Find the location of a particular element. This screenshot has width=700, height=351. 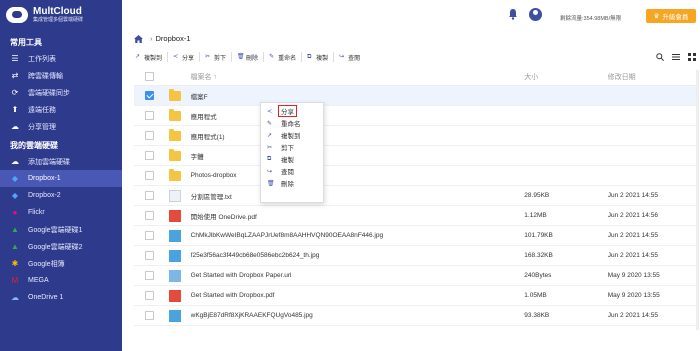

file-date: Jun 2 2021 14:56 is located at coordinates (632, 215).